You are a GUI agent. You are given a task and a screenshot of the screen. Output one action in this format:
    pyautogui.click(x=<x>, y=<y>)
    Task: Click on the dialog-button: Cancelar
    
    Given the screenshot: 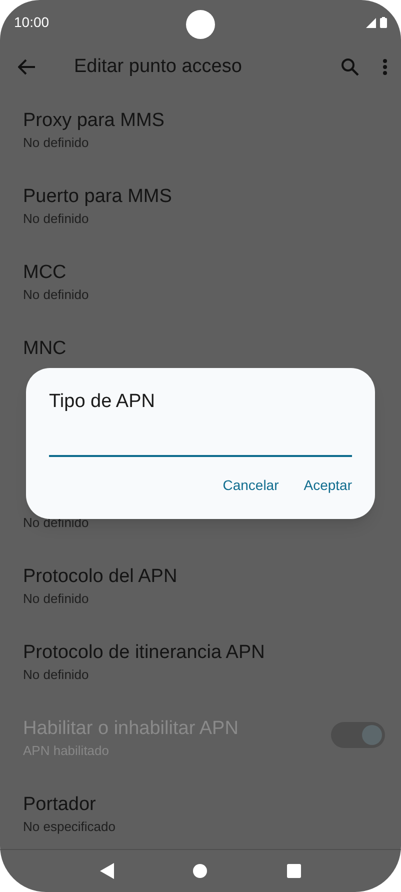 What is the action you would take?
    pyautogui.click(x=250, y=485)
    